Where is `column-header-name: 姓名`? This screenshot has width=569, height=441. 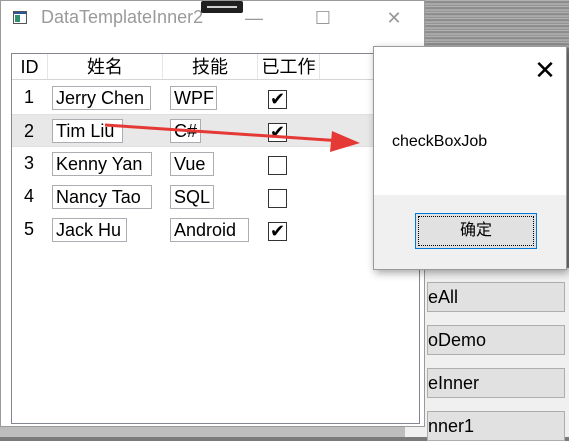
column-header-name: 姓名 is located at coordinates (105, 66).